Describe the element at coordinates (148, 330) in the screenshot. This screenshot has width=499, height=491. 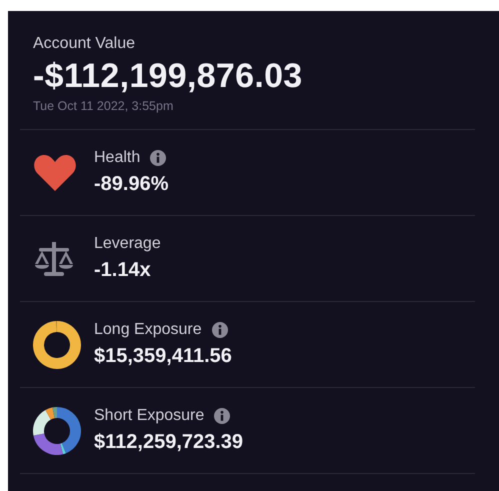
I see `stat-label: Long Exposure` at that location.